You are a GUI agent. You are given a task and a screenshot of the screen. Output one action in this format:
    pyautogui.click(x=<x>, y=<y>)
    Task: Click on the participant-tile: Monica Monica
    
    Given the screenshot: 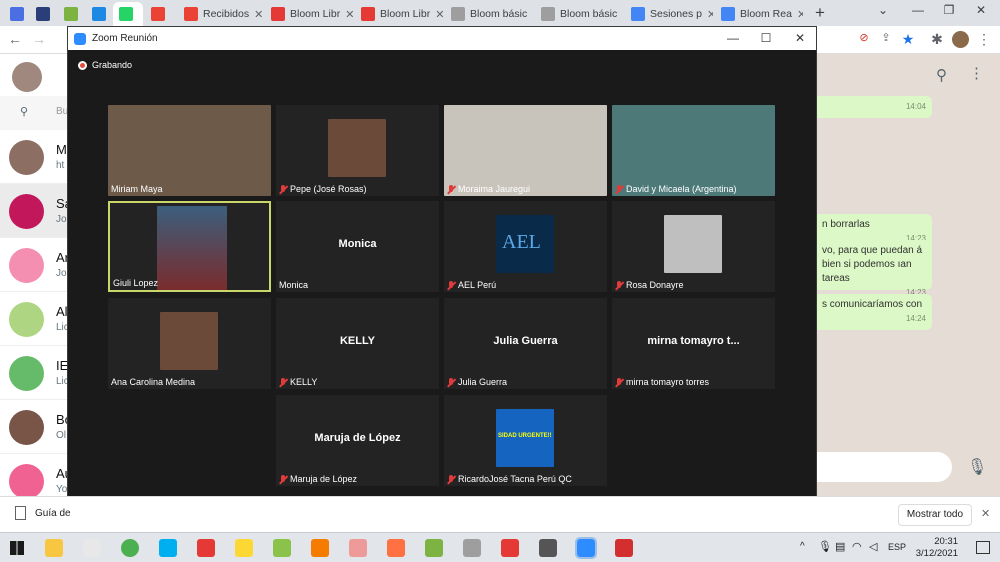 What is the action you would take?
    pyautogui.click(x=357, y=246)
    